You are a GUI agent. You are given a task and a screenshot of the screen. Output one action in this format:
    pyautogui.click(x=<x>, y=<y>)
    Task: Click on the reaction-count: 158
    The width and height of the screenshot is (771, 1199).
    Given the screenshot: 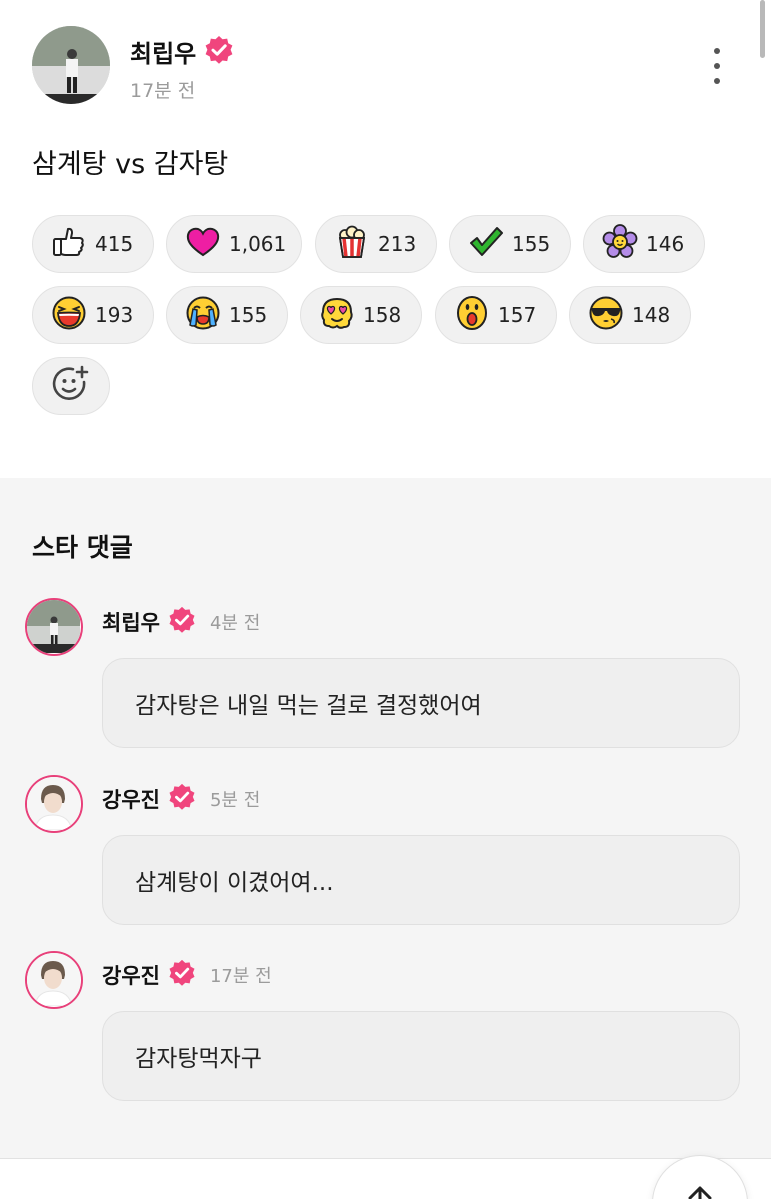 What is the action you would take?
    pyautogui.click(x=382, y=315)
    